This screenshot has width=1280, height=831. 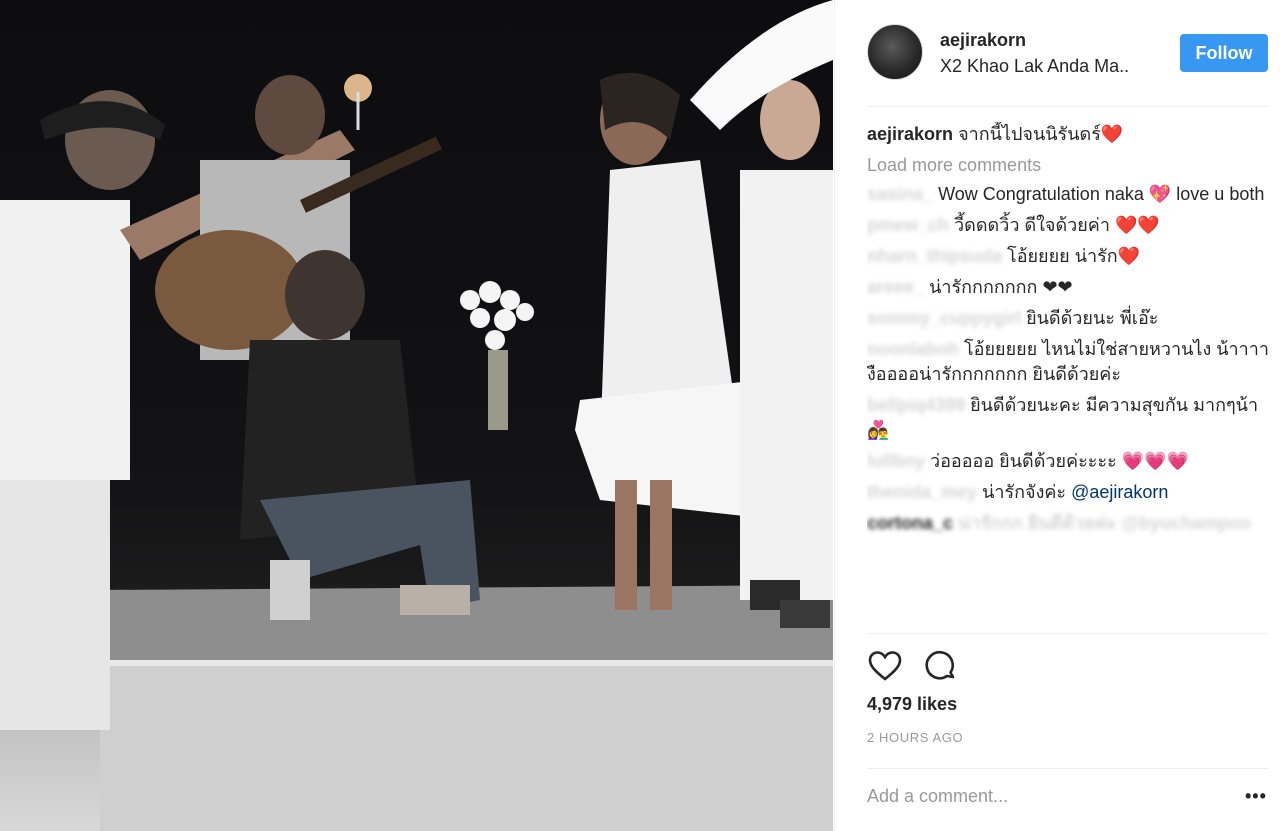 I want to click on comment-text: โอ้ยยยย น่ารัก❤️, so click(x=1074, y=256).